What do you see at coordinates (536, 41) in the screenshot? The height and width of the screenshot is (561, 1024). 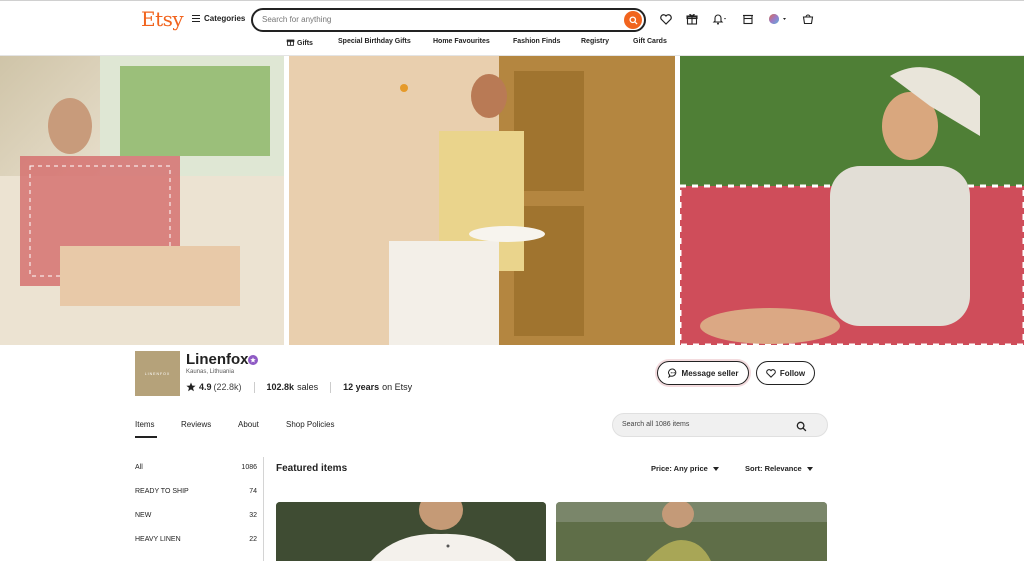 I see `subnav-fashion-finds: Fashion Finds` at bounding box center [536, 41].